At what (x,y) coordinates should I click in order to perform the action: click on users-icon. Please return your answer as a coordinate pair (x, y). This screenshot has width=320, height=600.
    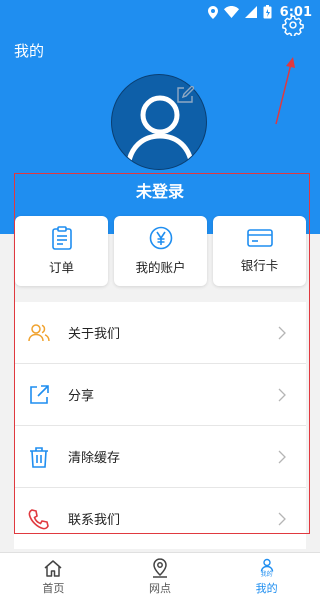
    Looking at the image, I should click on (39, 332).